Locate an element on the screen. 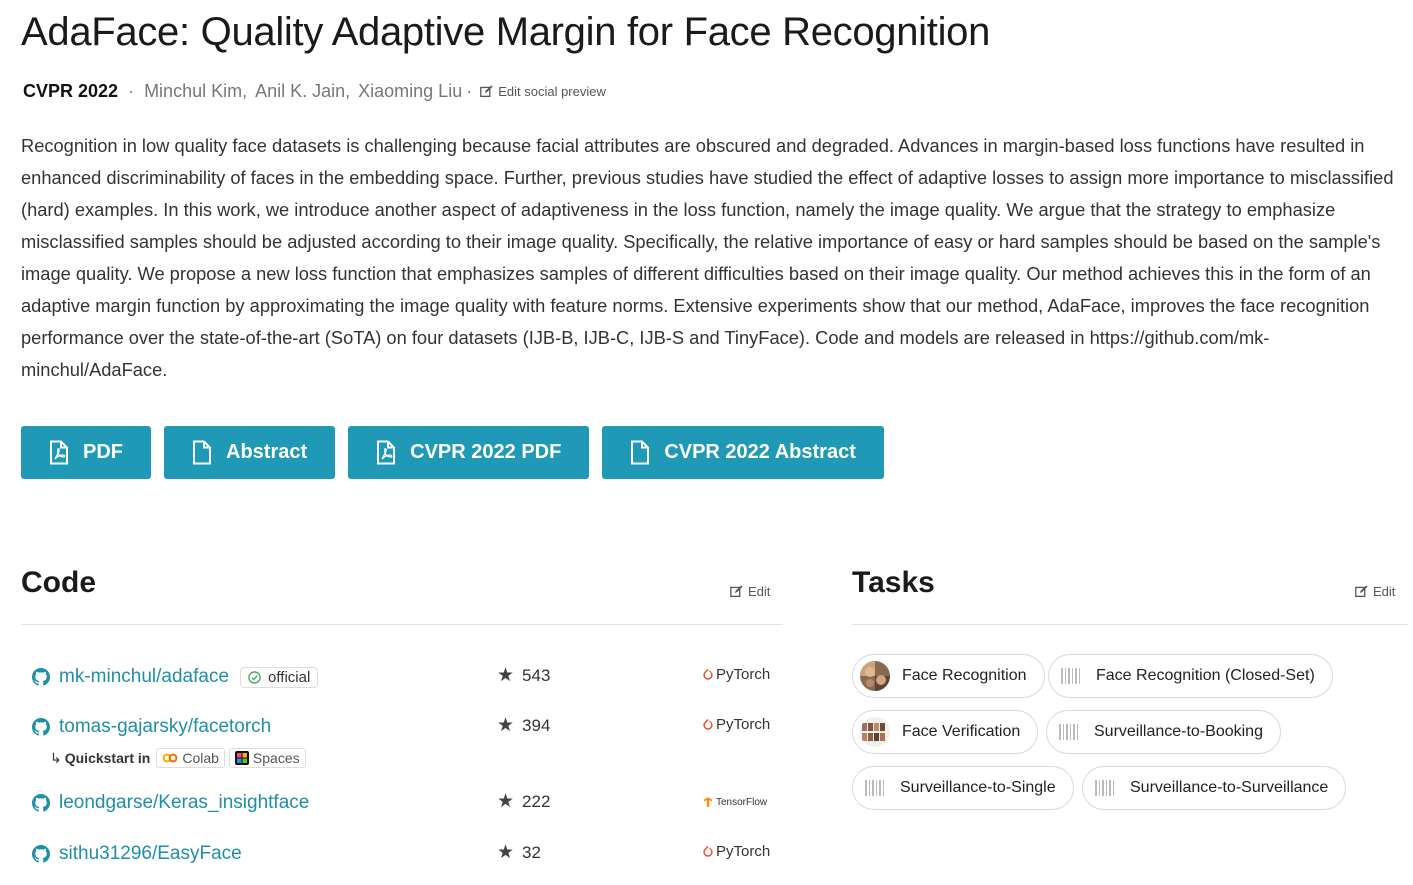  spaces-label: Spaces is located at coordinates (276, 758).